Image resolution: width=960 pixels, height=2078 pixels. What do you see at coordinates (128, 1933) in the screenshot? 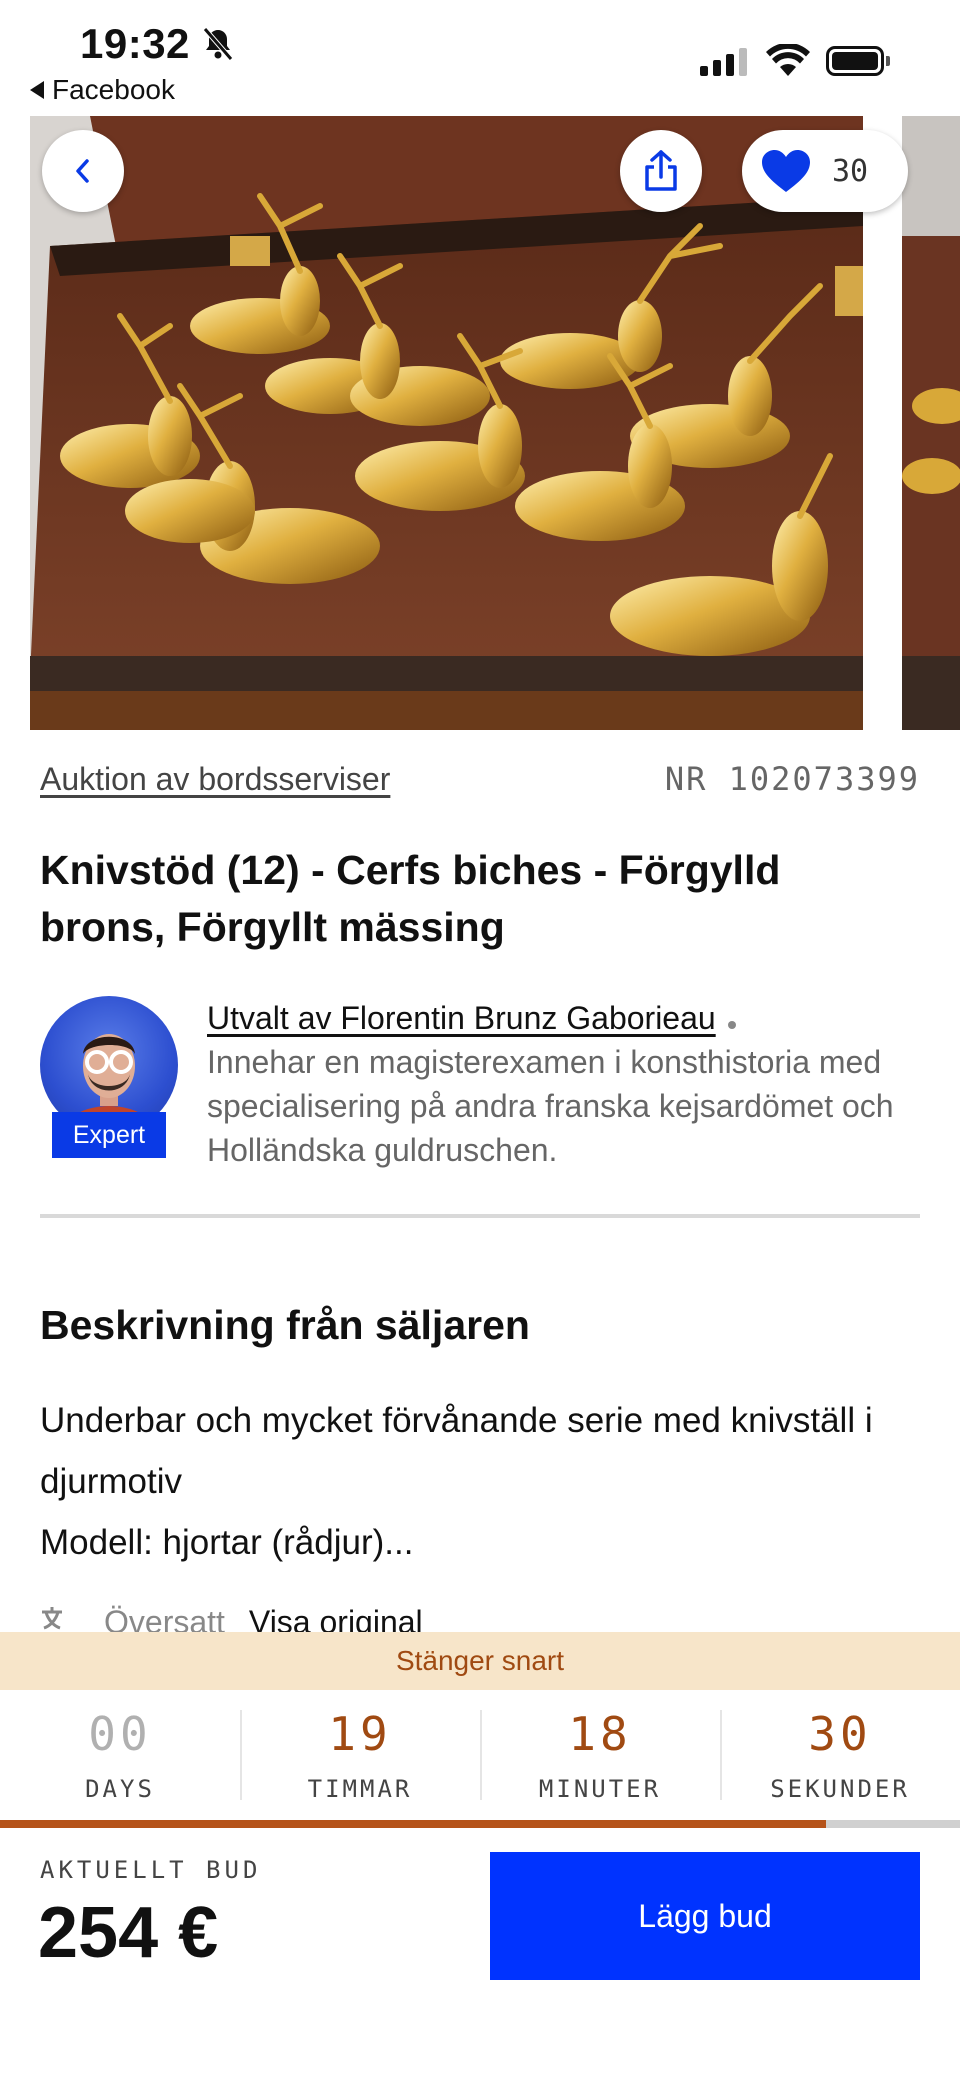
I see `current-bid-amount: 254 €` at bounding box center [128, 1933].